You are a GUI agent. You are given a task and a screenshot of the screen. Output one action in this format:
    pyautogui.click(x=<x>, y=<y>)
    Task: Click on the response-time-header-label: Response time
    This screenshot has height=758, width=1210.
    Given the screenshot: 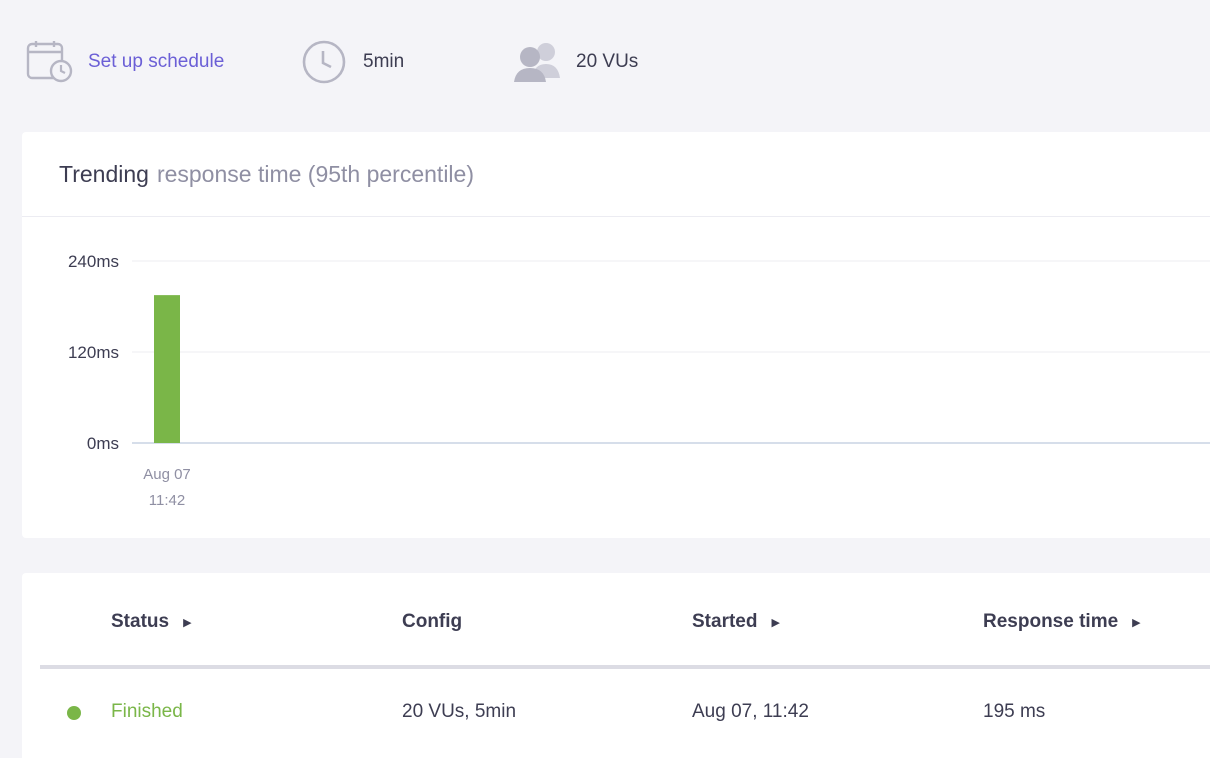 What is the action you would take?
    pyautogui.click(x=1051, y=621)
    